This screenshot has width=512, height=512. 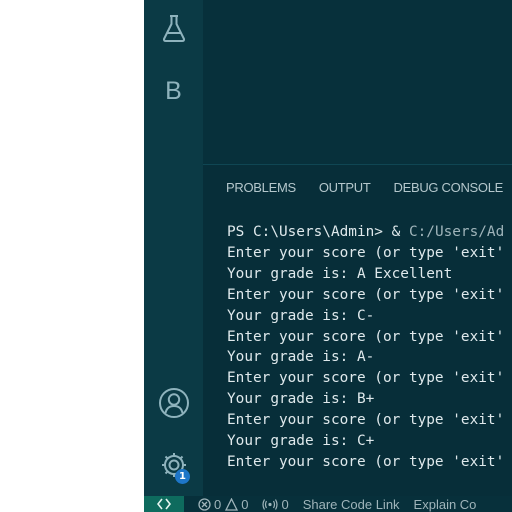 I want to click on ports-status-button: 0, so click(x=275, y=504).